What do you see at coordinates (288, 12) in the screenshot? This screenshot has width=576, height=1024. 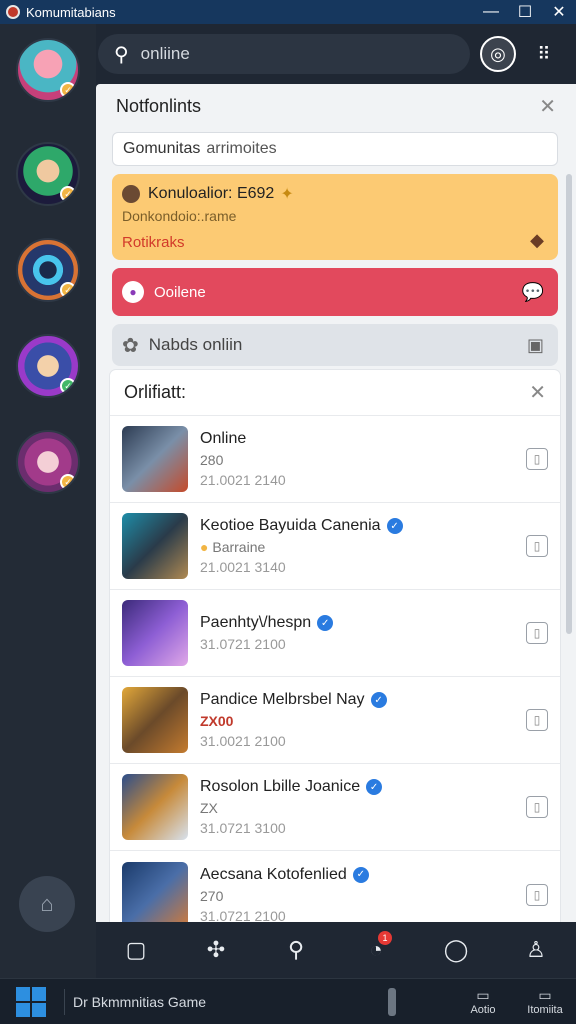 I see `title-bar: Komumitabians — ☐ ✕` at bounding box center [288, 12].